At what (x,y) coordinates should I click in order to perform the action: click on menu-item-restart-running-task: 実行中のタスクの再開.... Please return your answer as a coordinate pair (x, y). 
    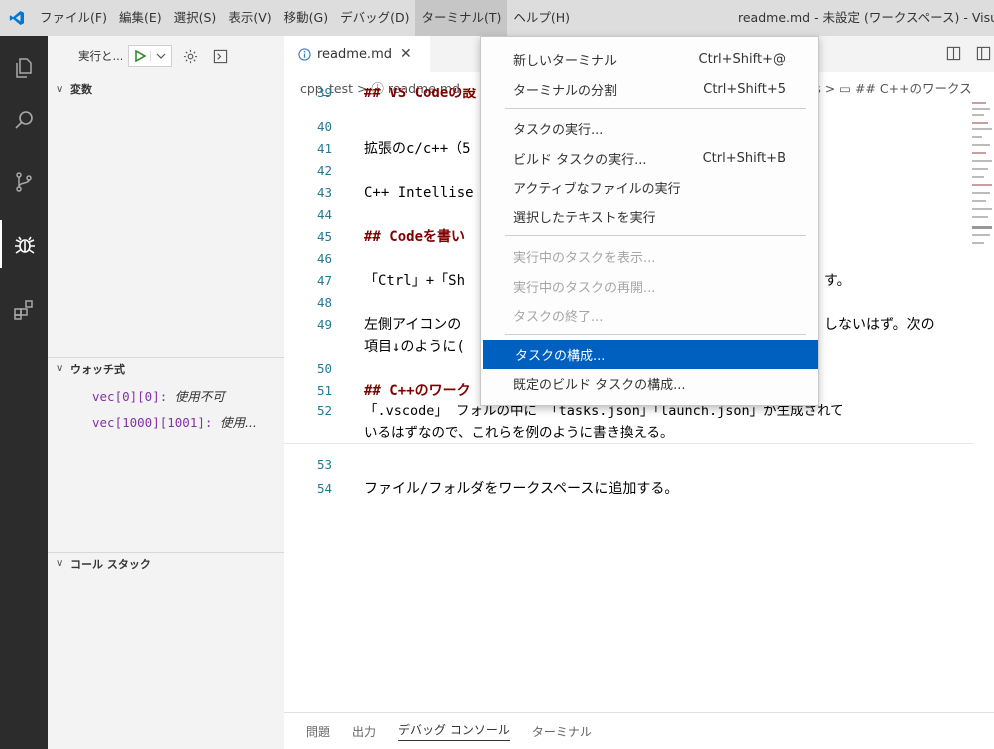
    Looking at the image, I should click on (649, 286).